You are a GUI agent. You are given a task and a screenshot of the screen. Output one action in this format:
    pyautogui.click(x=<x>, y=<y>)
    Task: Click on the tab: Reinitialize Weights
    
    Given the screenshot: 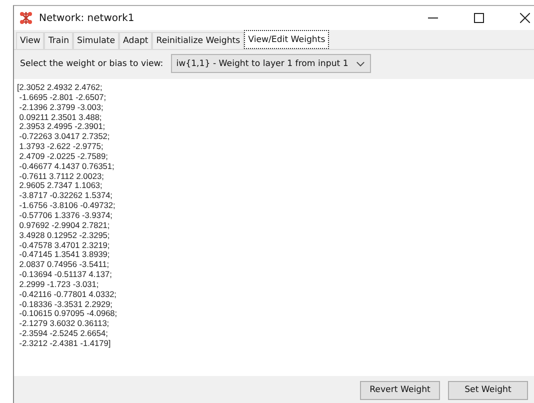 What is the action you would take?
    pyautogui.click(x=198, y=40)
    